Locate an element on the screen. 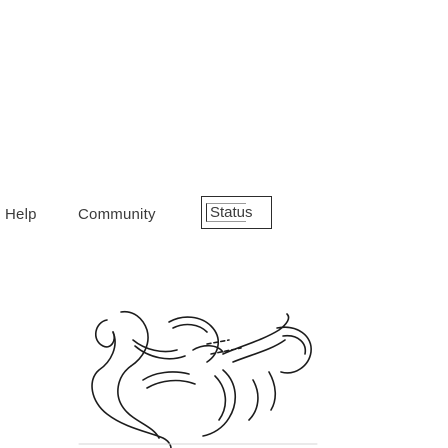  nav-help-link: Help is located at coordinates (21, 215).